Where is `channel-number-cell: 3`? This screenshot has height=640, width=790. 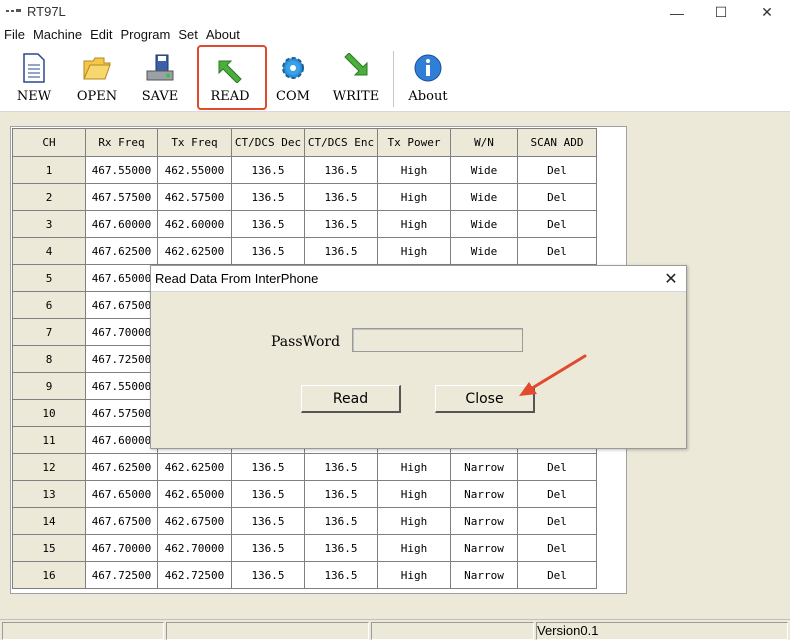 channel-number-cell: 3 is located at coordinates (49, 224).